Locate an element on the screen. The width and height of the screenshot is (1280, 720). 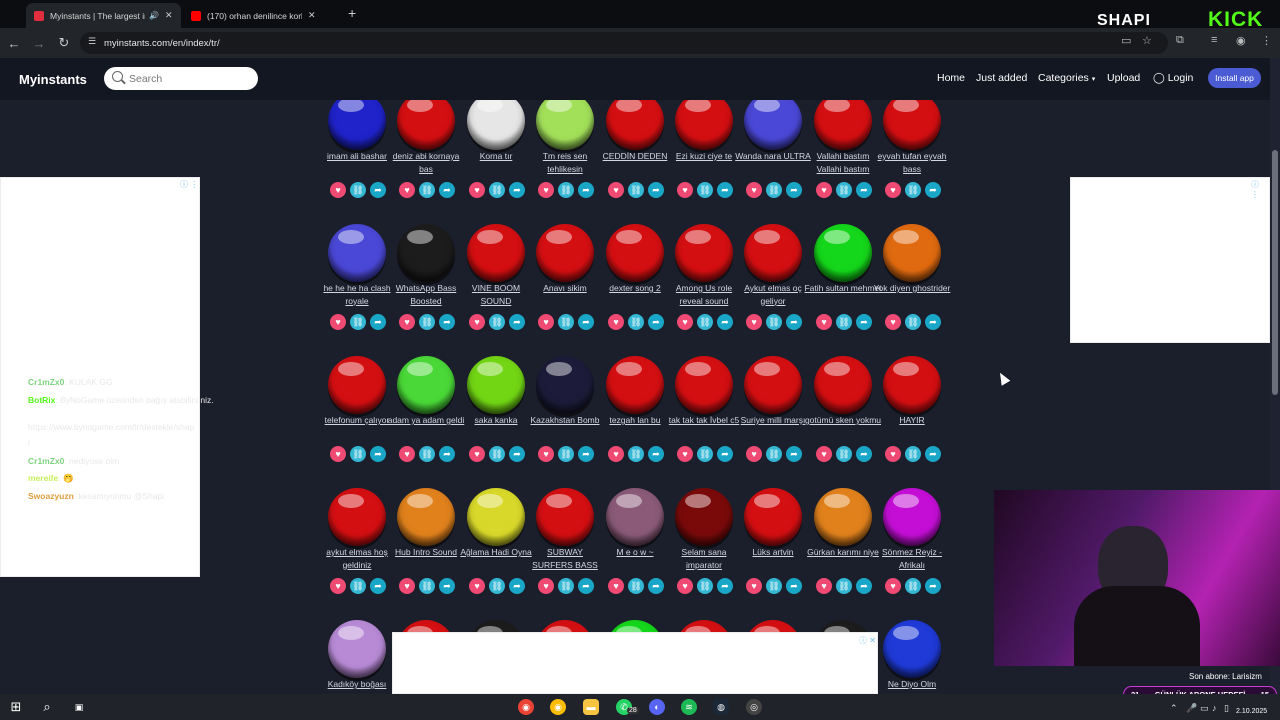
forward-icon: → is located at coordinates (39, 43).